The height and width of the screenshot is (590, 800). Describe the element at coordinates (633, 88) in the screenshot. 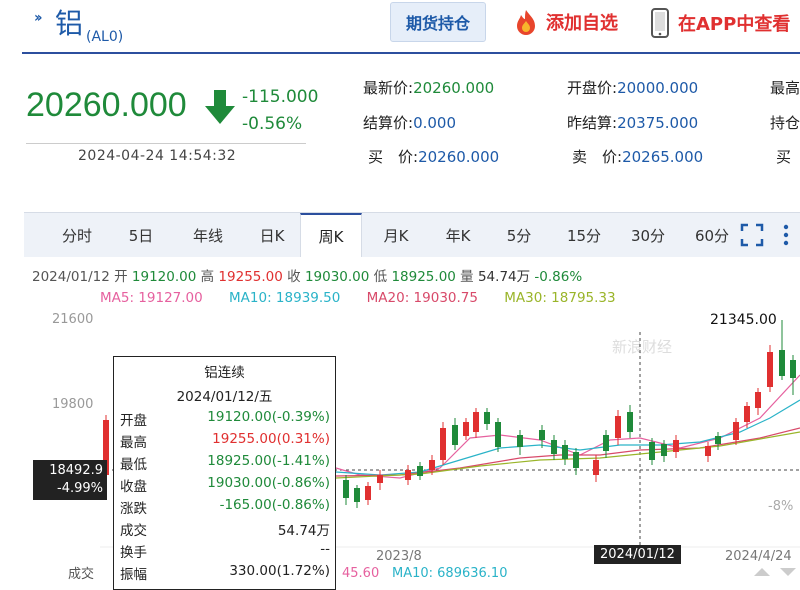

I see `open-price-field: 开盘价:20000.000` at that location.